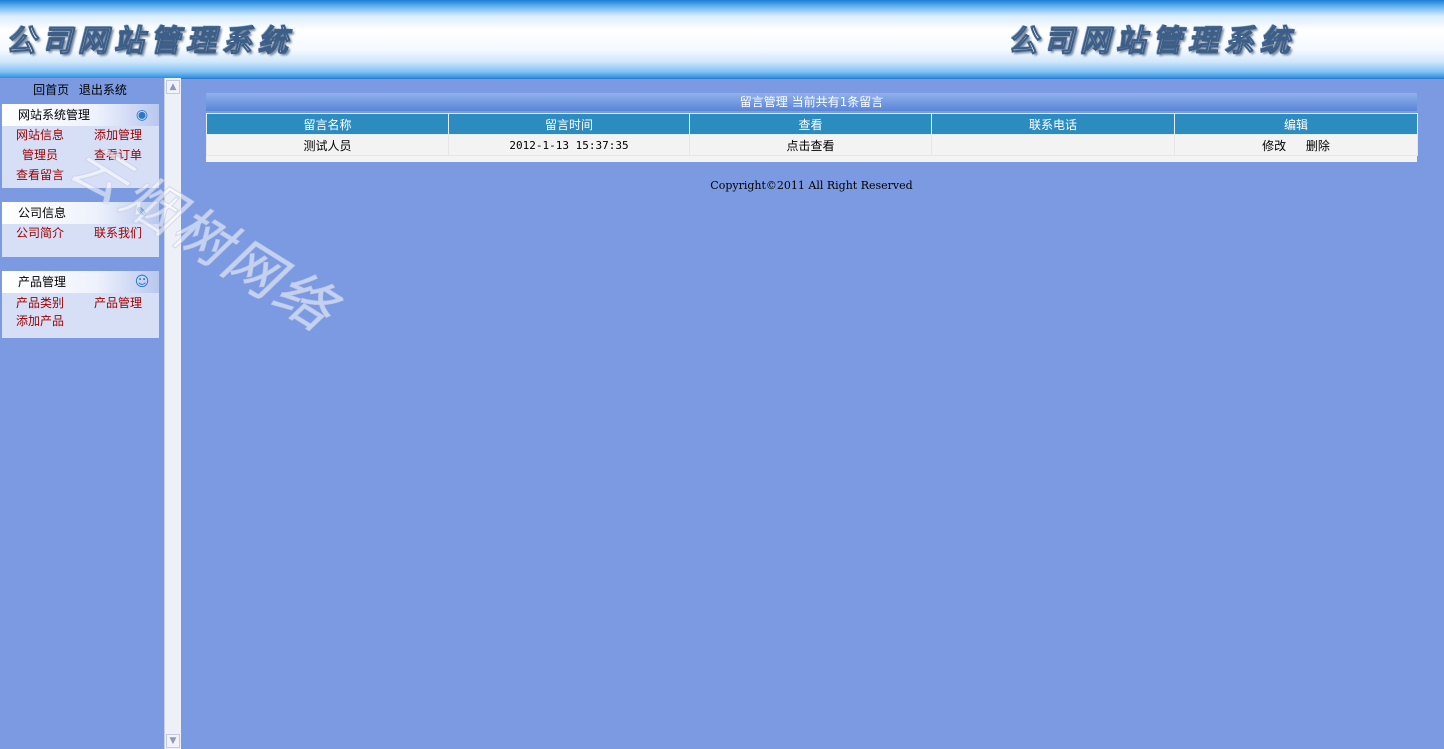 This screenshot has height=749, width=1444. I want to click on sidebar-item-product-management: 产品管理, so click(118, 303).